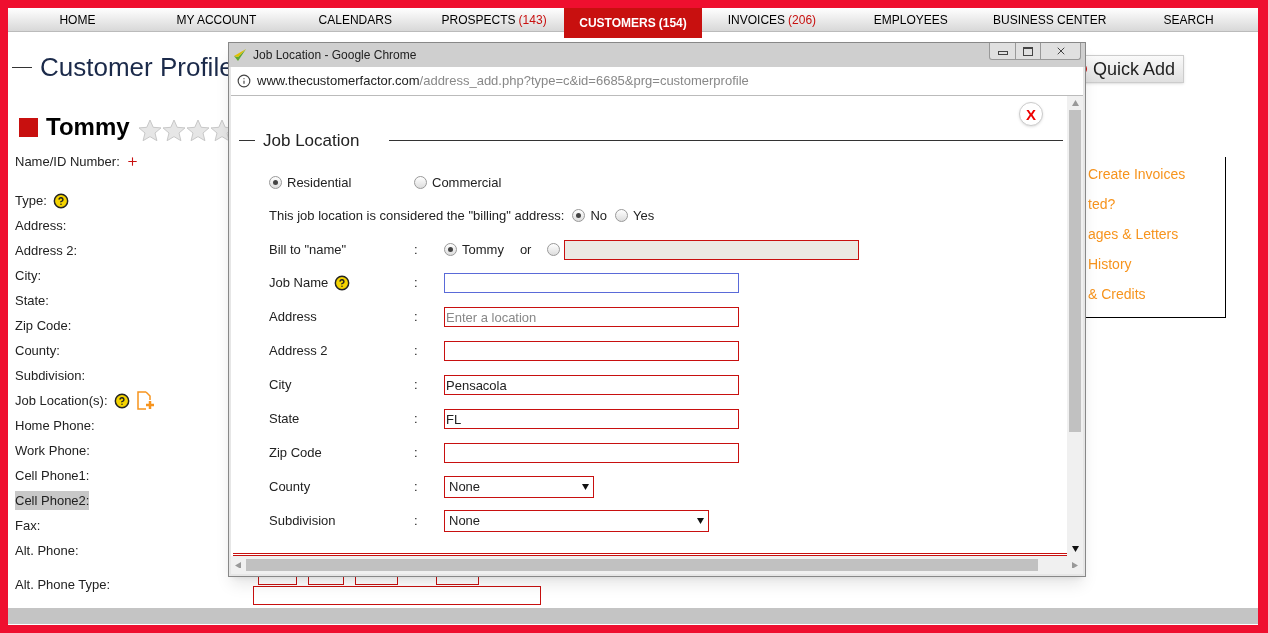 Image resolution: width=1268 pixels, height=633 pixels. Describe the element at coordinates (55, 425) in the screenshot. I see `field-label: Home Phone:` at that location.